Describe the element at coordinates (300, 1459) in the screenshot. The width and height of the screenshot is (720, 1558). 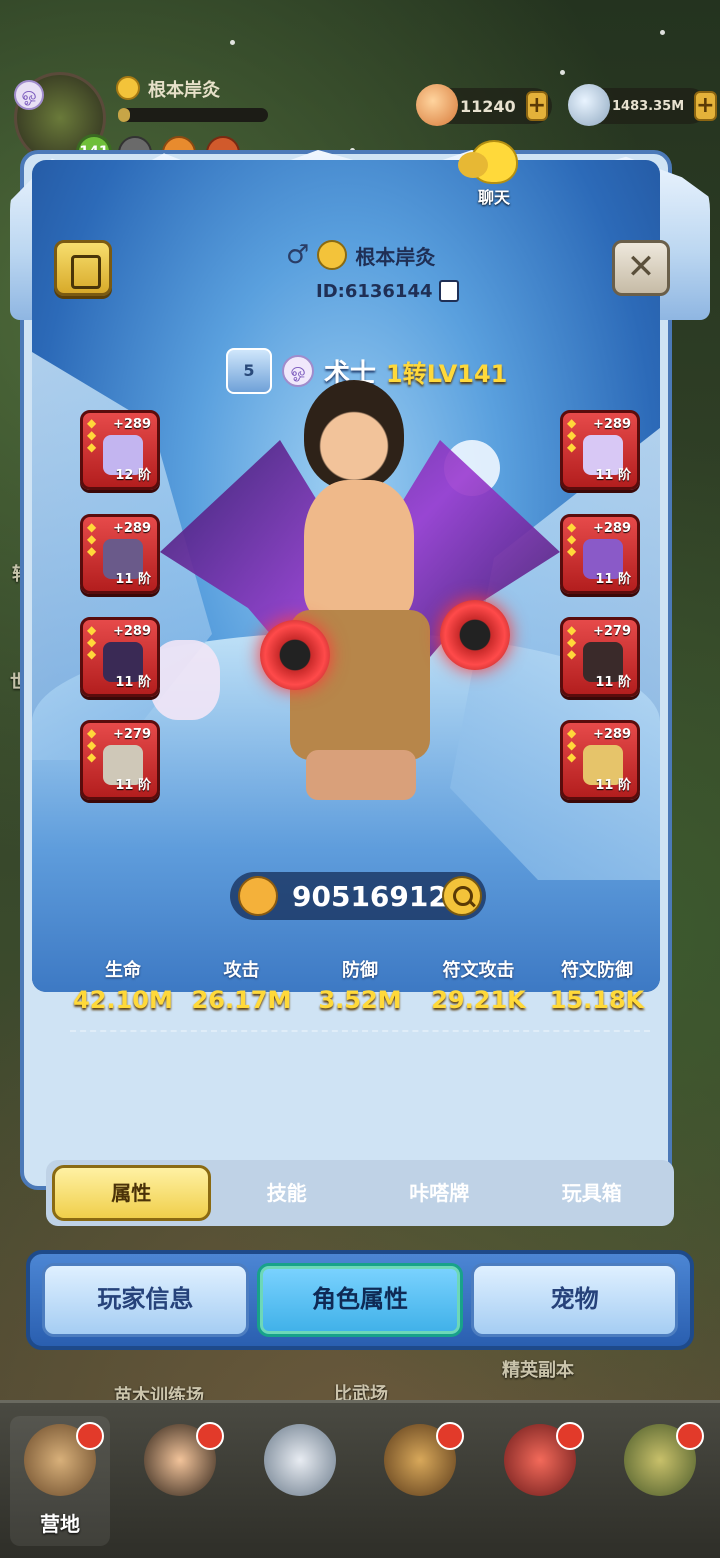
I see `sword-icon` at that location.